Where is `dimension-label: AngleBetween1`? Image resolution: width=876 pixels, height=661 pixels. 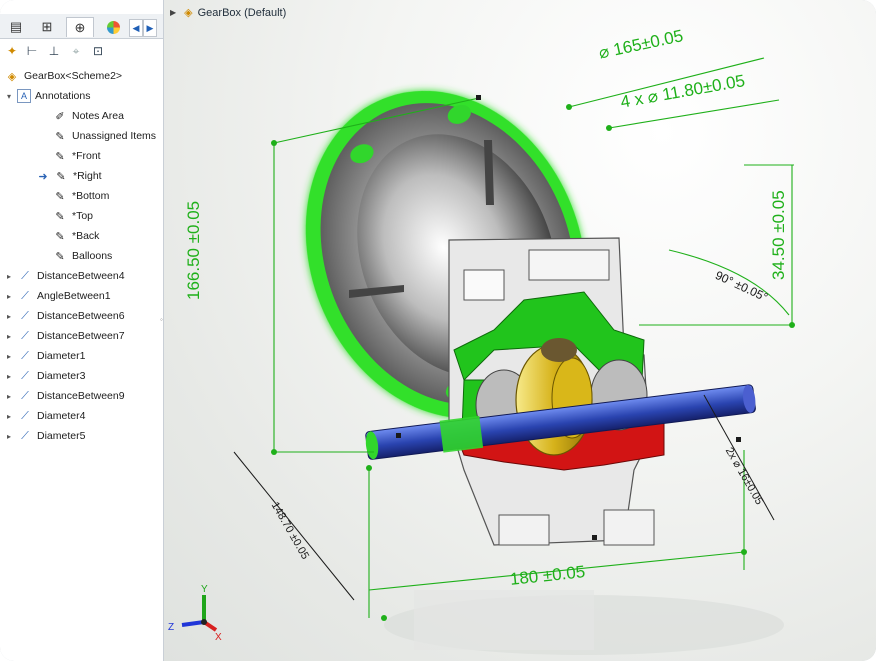 dimension-label: AngleBetween1 is located at coordinates (74, 296).